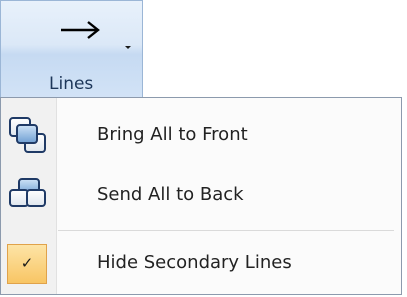  Describe the element at coordinates (170, 194) in the screenshot. I see `menu-item-label: Send All to Back` at that location.